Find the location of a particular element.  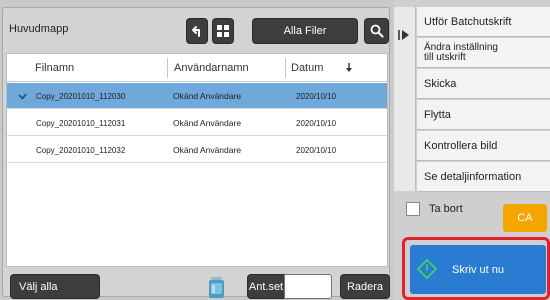

print-now-label: Skriv ut nu is located at coordinates (478, 269).